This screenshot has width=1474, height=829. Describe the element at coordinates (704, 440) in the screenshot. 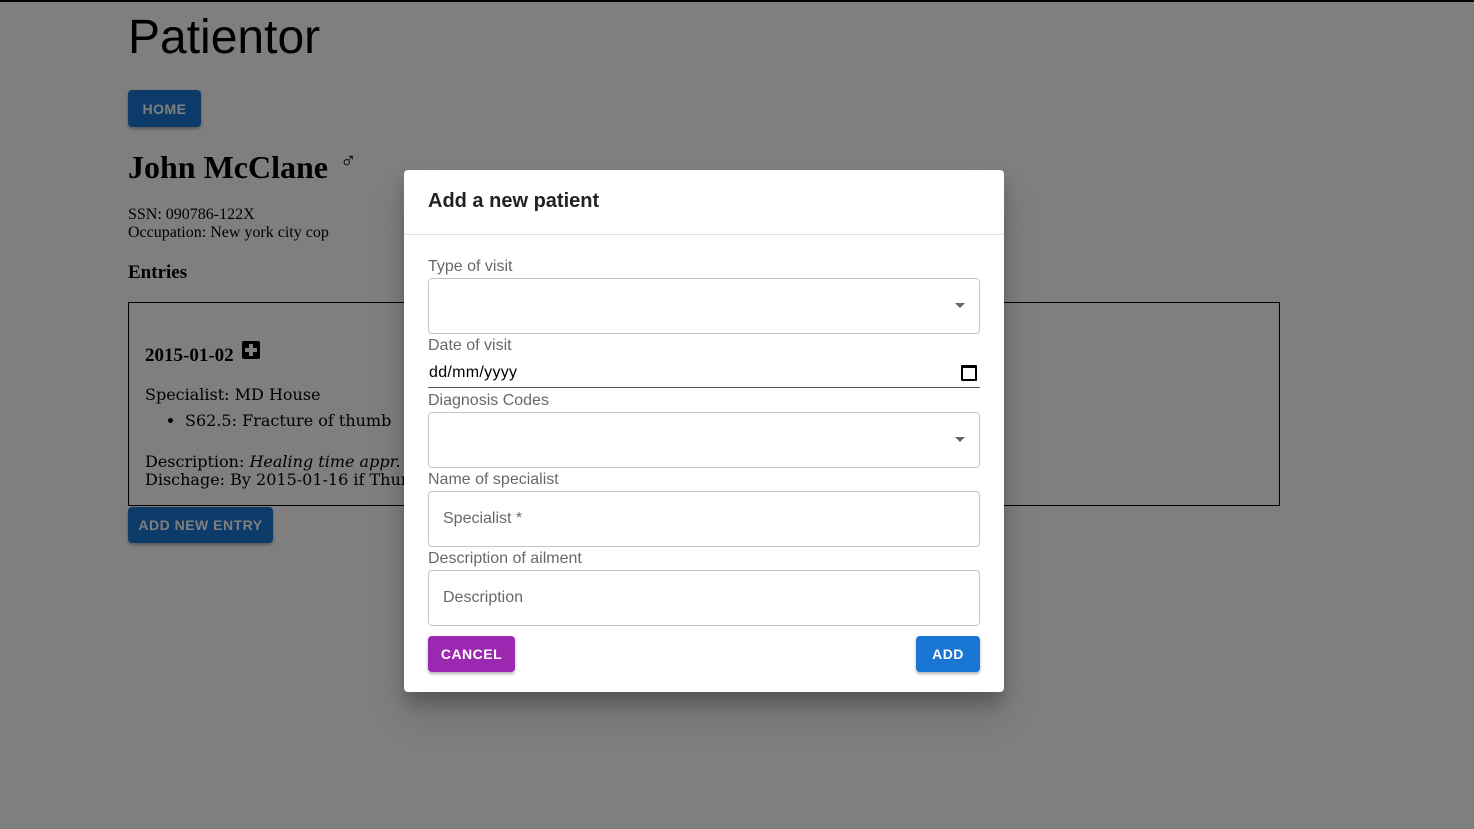

I see `diagnosis-codes-select` at that location.